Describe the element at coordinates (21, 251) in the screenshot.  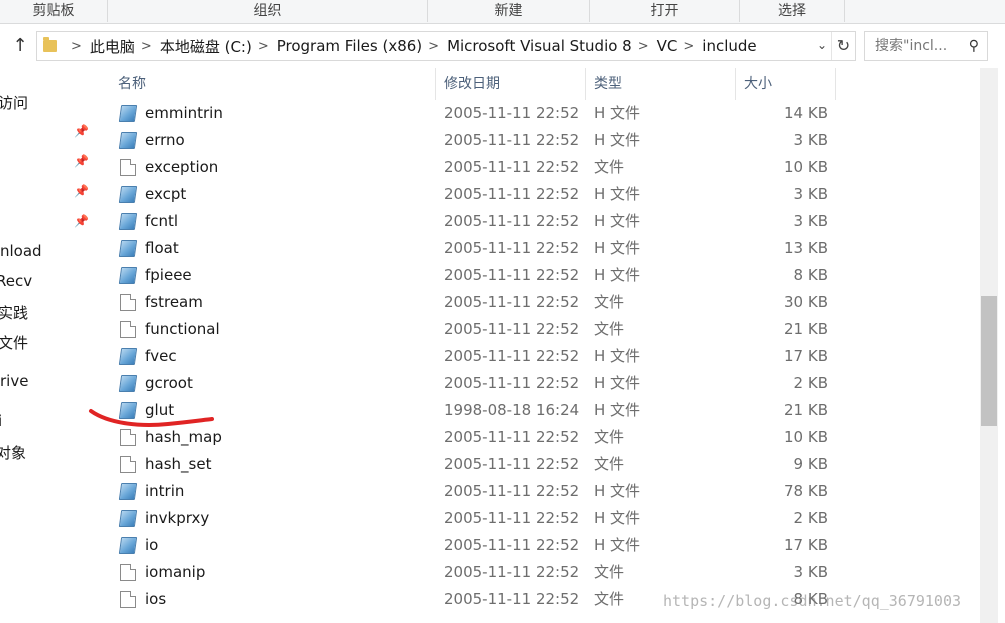
I see `nav-item-download: nload` at that location.